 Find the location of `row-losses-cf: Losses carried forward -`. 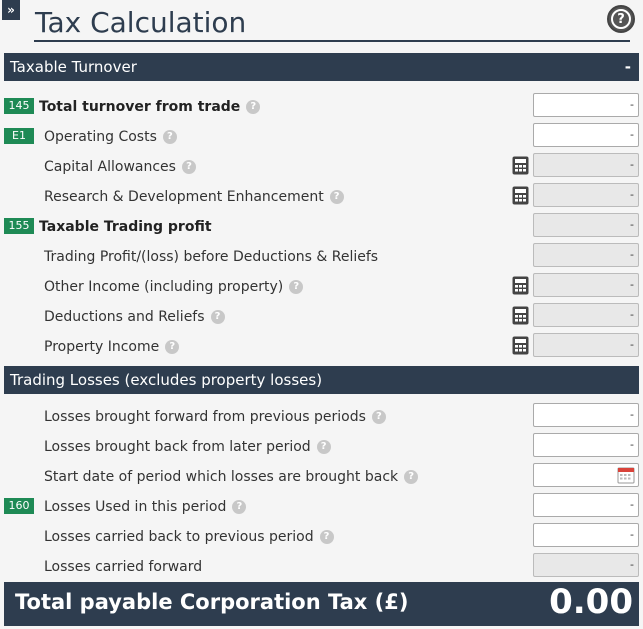

row-losses-cf: Losses carried forward - is located at coordinates (321, 568).